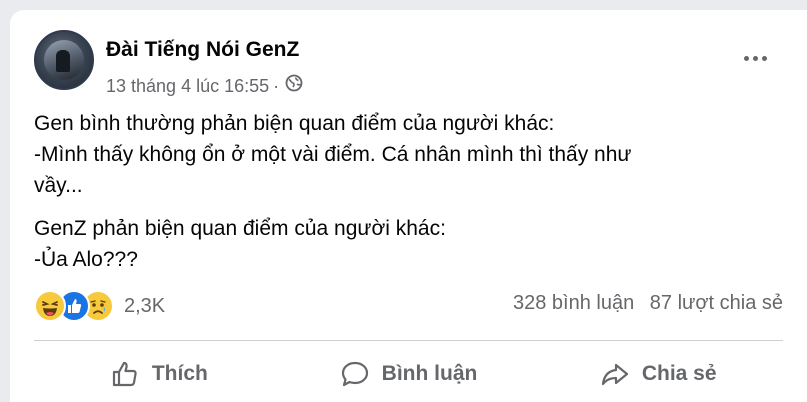 The width and height of the screenshot is (807, 402). Describe the element at coordinates (294, 85) in the screenshot. I see `globe-icon` at that location.